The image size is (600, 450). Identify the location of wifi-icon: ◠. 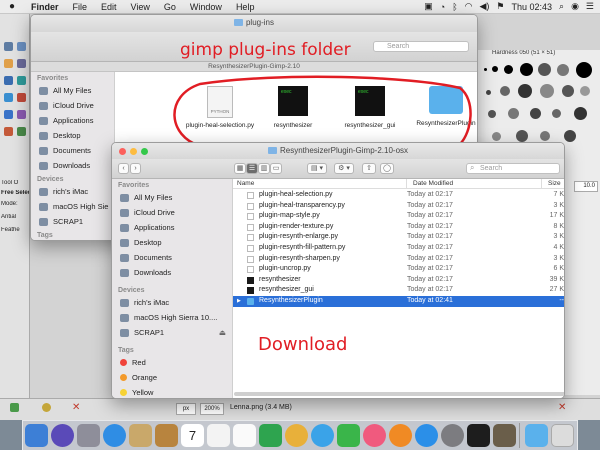
(469, 6).